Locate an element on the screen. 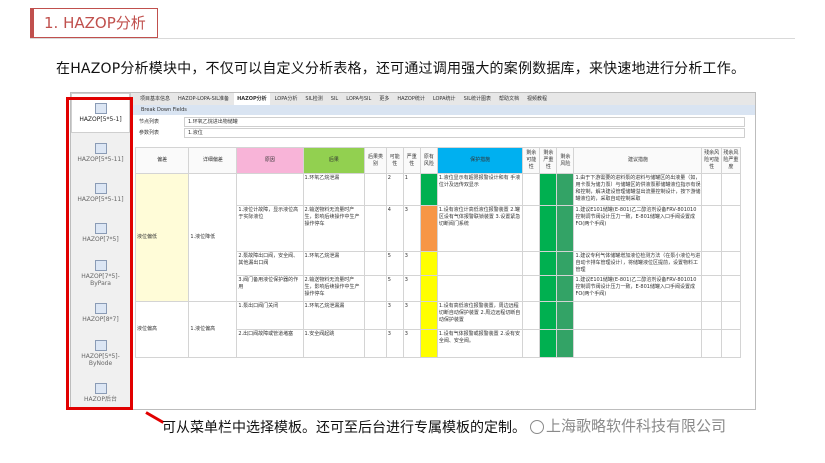  section-title: 1. HAZOP分析 is located at coordinates (94, 23).